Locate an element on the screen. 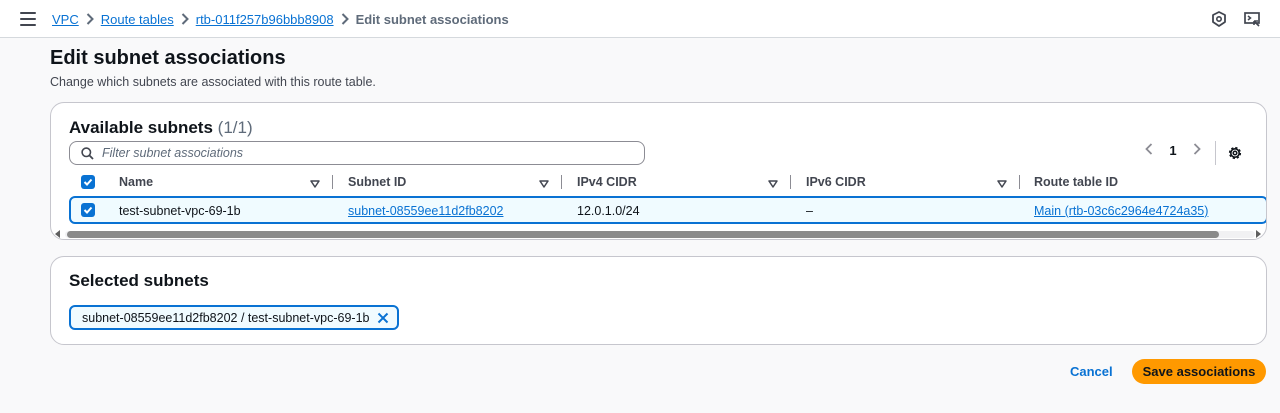 The height and width of the screenshot is (413, 1280). gear-icon is located at coordinates (1235, 153).